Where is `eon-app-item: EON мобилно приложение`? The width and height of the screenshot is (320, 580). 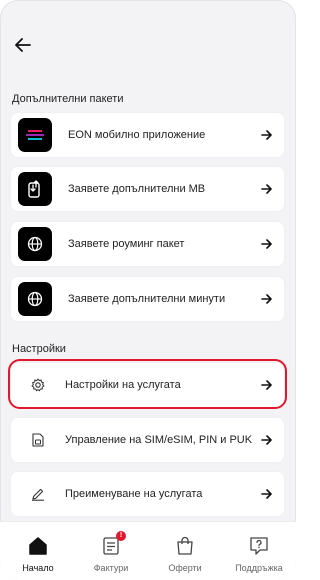
eon-app-item: EON мобилно приложение is located at coordinates (147, 135).